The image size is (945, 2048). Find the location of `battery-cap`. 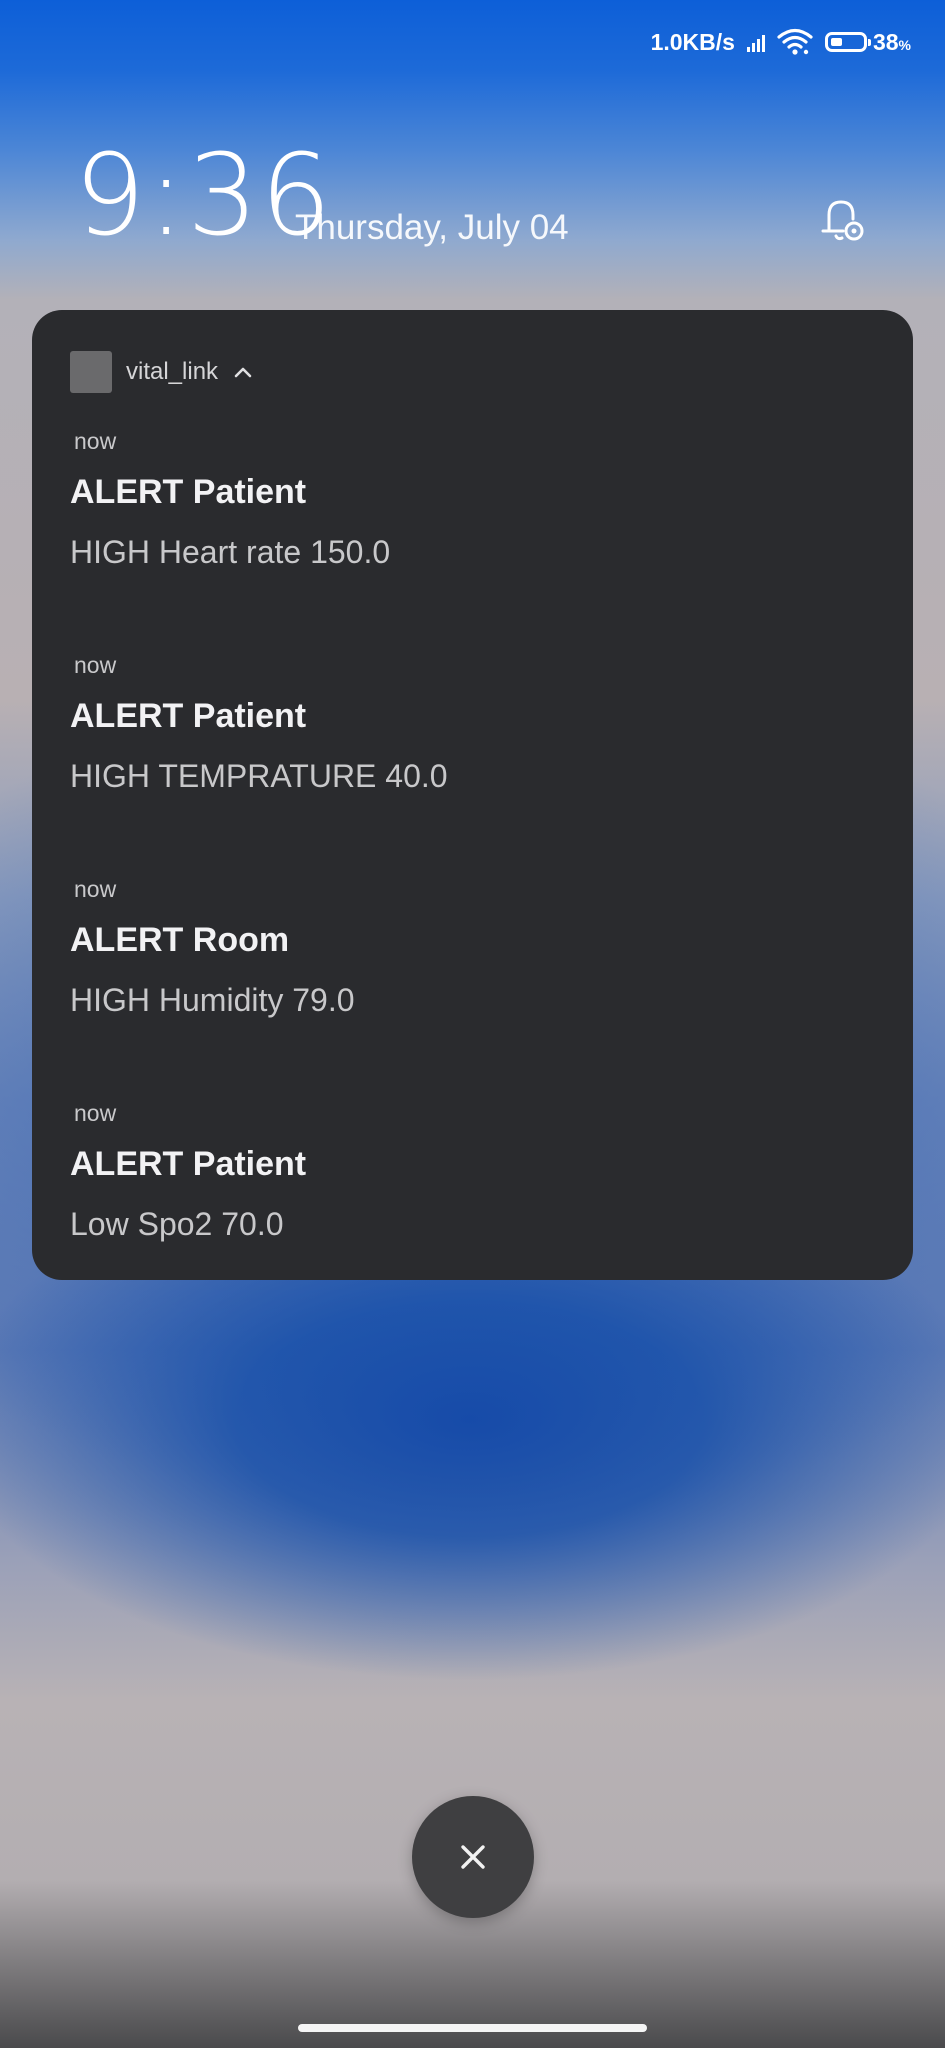

battery-cap is located at coordinates (869, 42).